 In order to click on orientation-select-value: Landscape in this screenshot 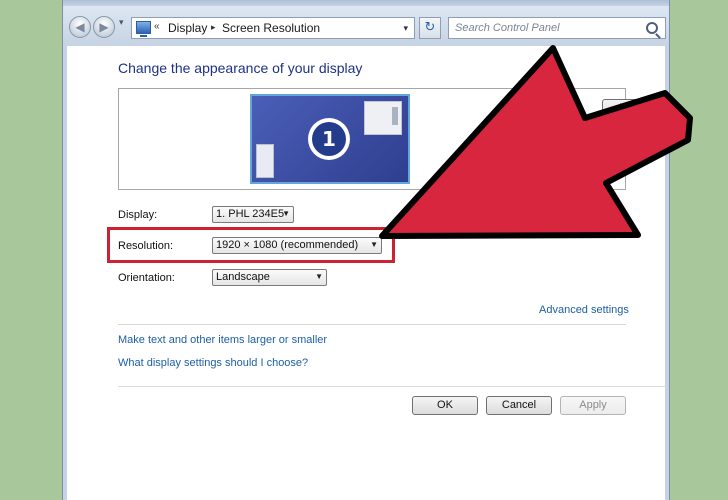, I will do `click(243, 277)`.